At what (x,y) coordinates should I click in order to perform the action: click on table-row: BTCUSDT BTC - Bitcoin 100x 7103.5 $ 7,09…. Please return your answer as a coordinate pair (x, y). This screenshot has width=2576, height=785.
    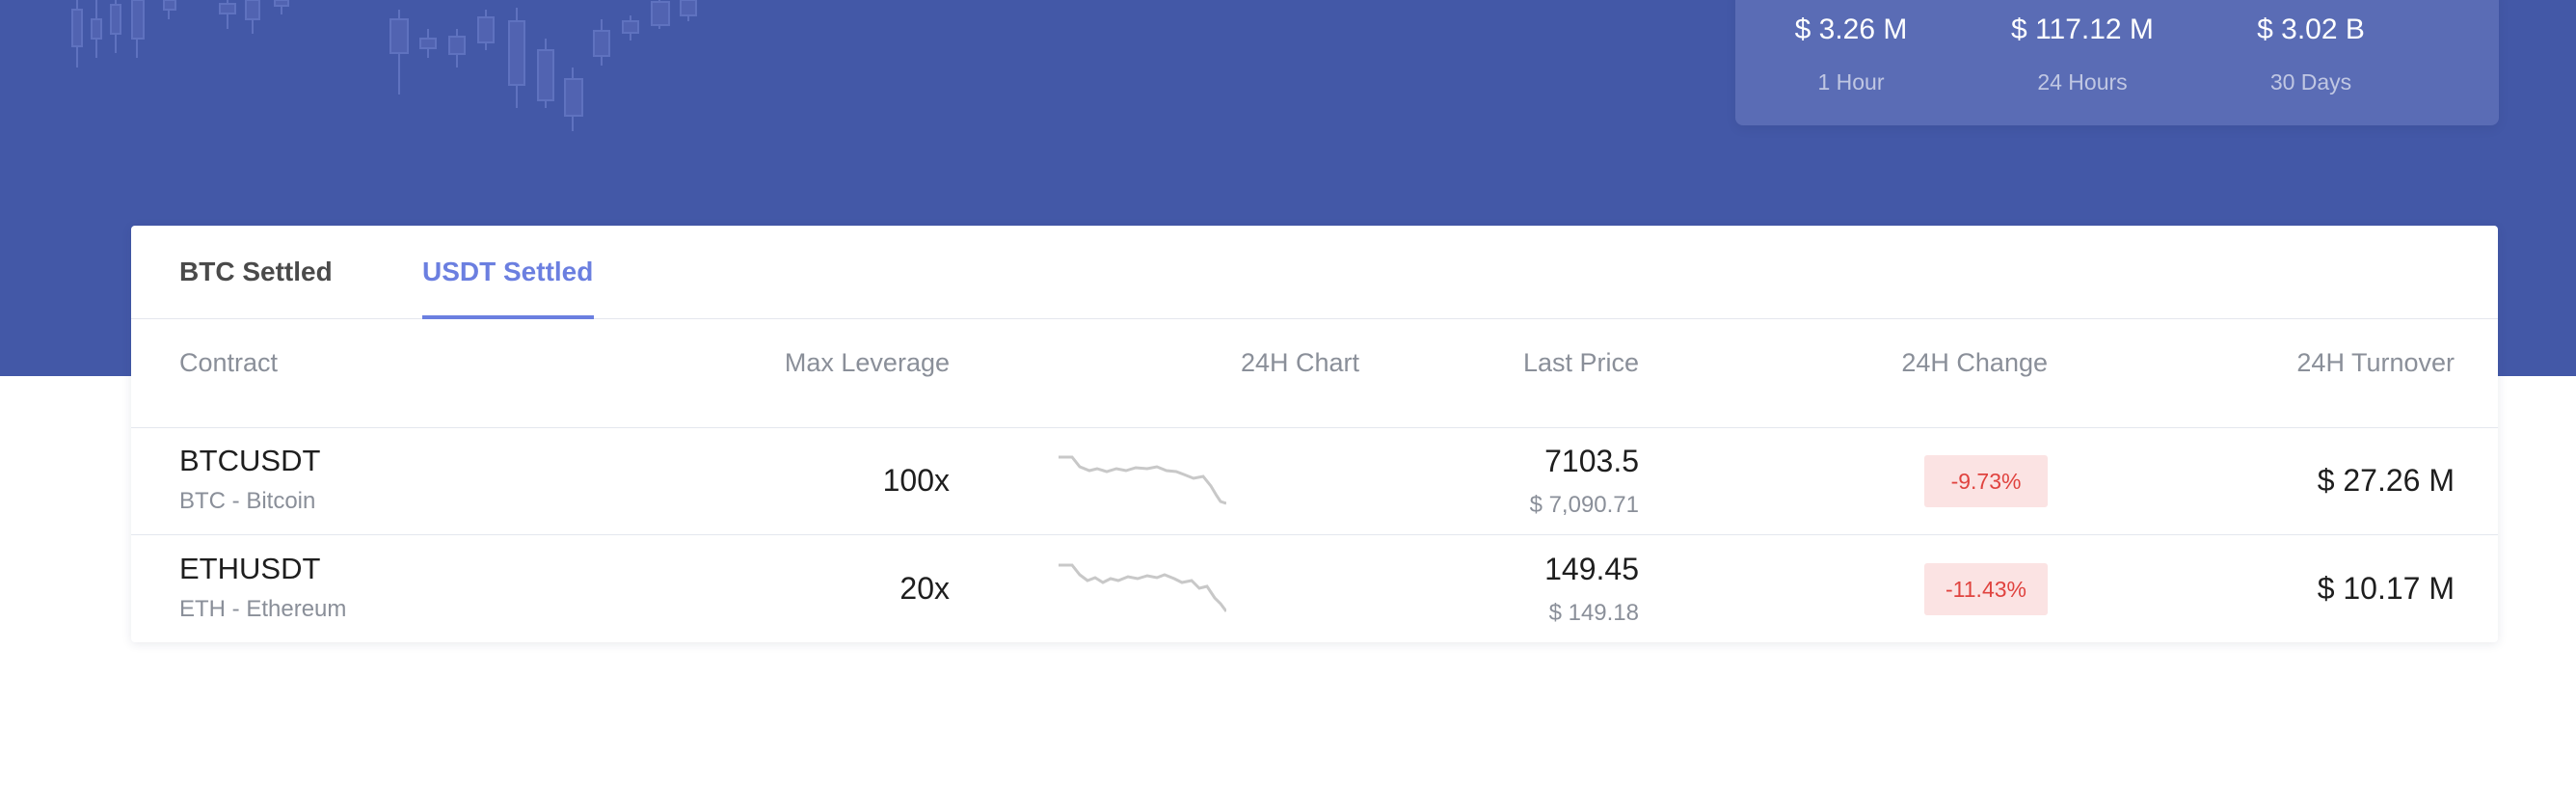
    Looking at the image, I should click on (1315, 481).